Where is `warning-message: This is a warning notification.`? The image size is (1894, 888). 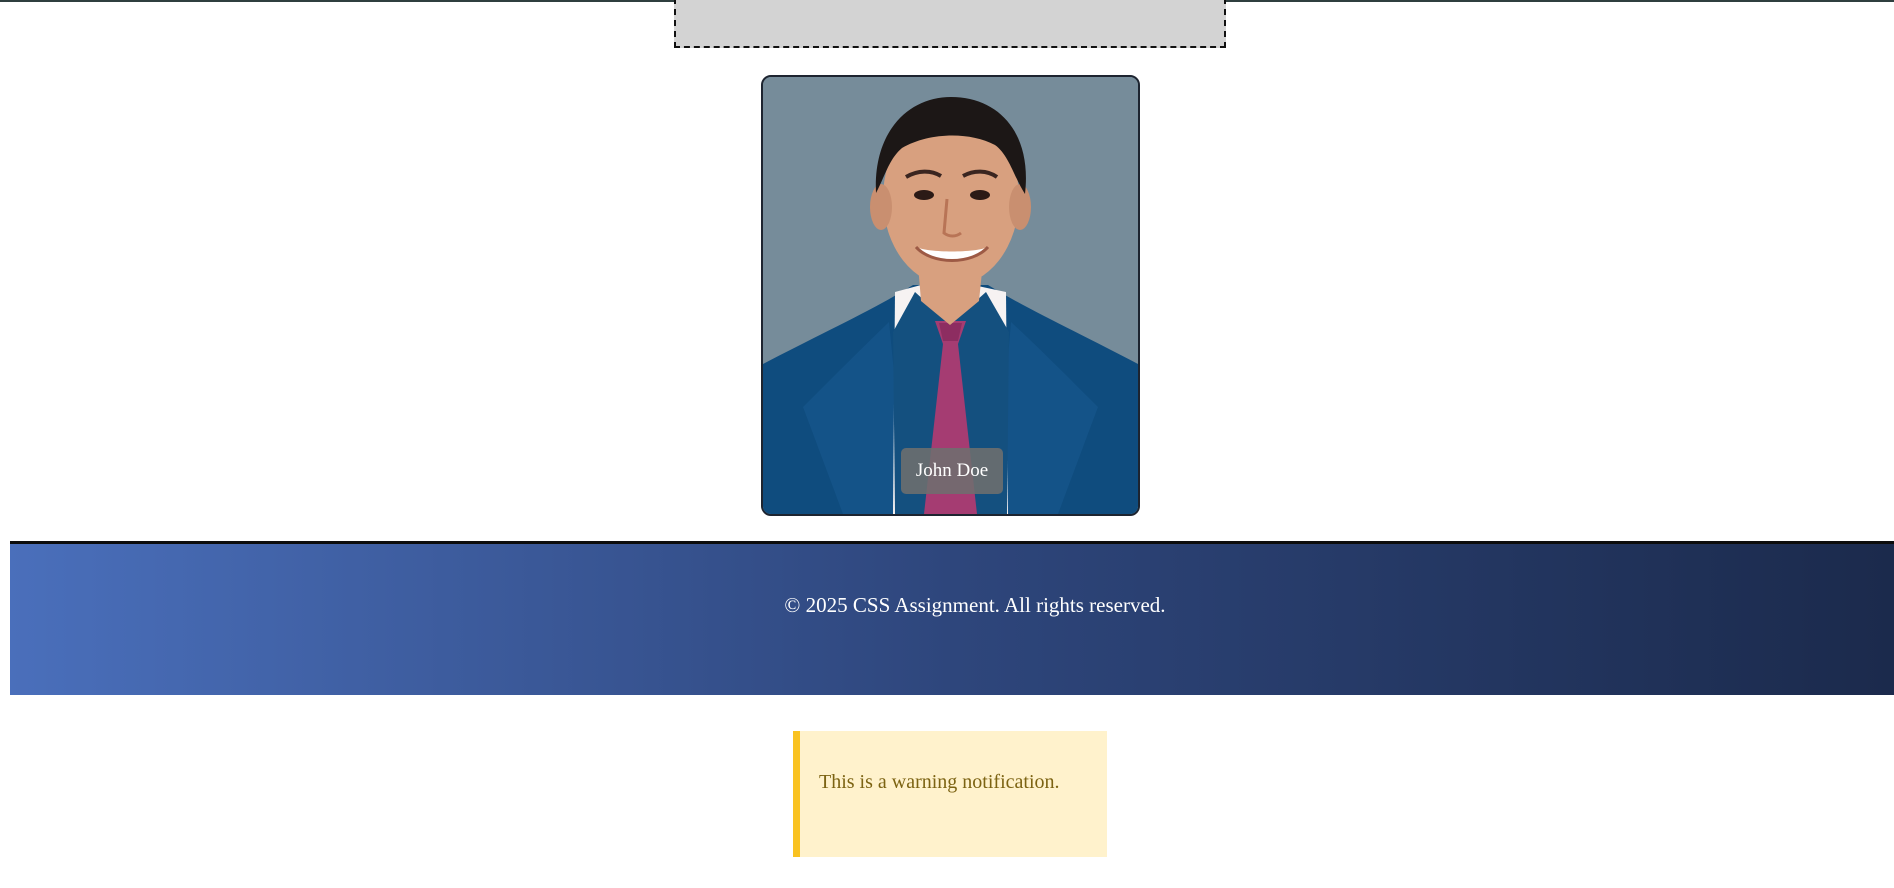 warning-message: This is a warning notification. is located at coordinates (939, 782).